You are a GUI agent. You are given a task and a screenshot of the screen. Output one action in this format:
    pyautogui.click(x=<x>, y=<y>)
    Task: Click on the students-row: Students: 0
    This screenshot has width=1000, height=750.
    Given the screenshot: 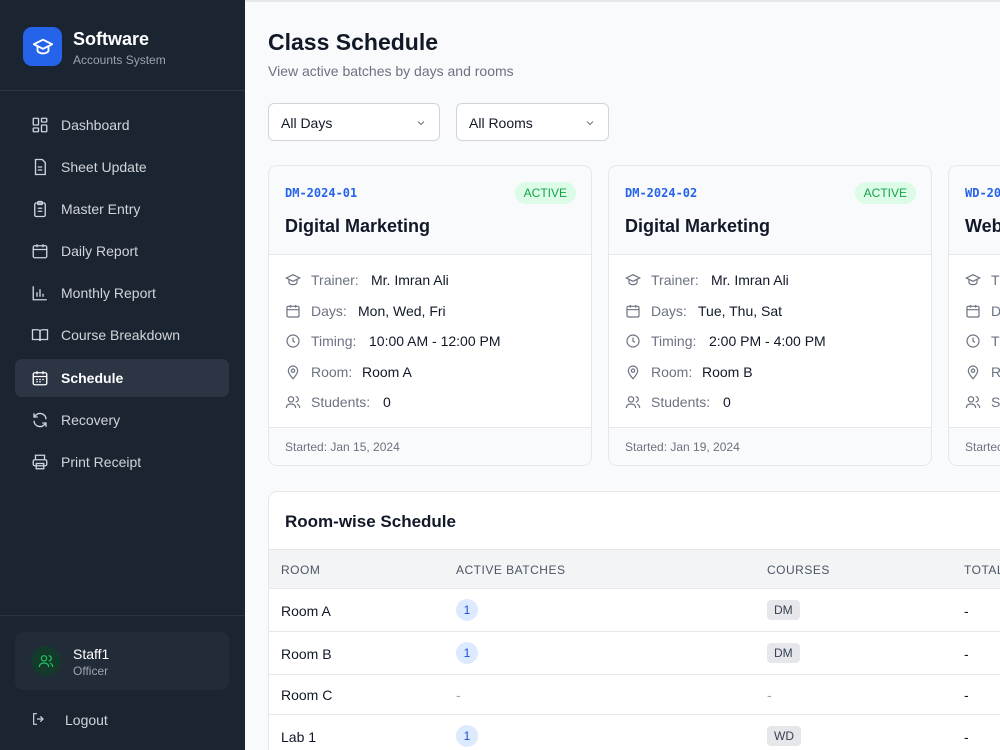 What is the action you would take?
    pyautogui.click(x=770, y=402)
    